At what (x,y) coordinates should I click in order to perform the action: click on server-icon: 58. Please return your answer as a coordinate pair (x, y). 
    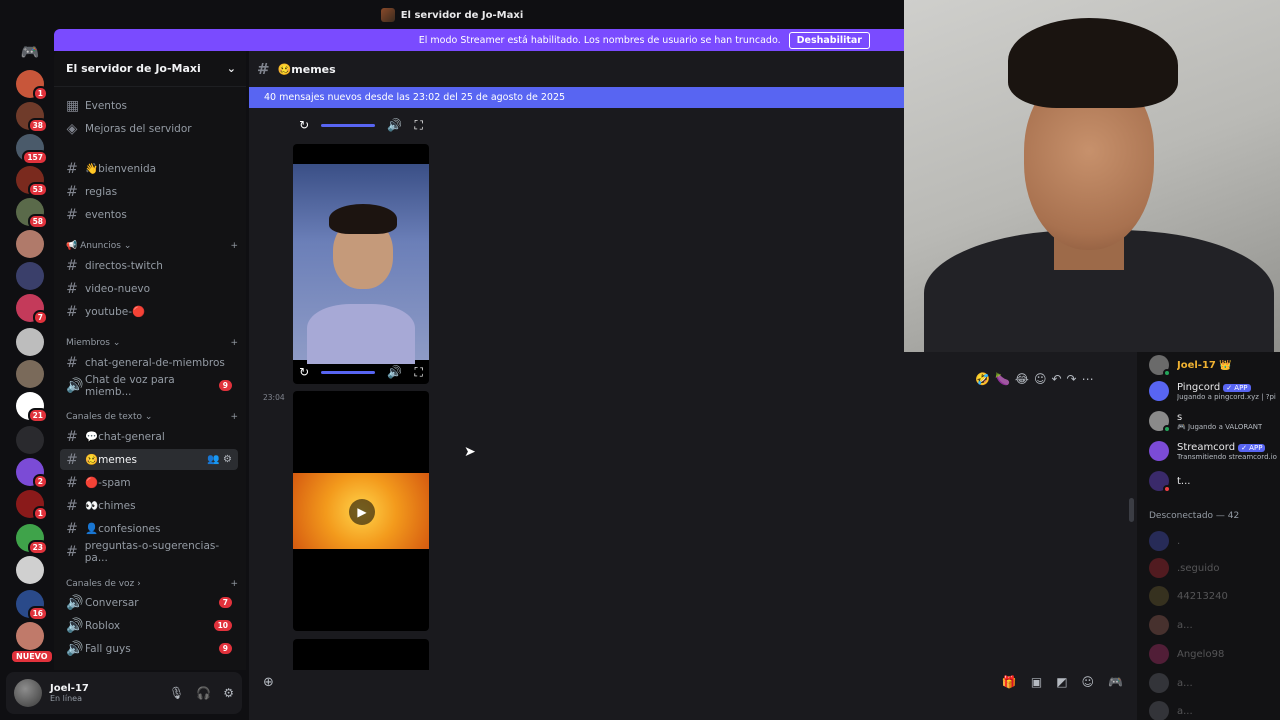
    Looking at the image, I should click on (32, 213).